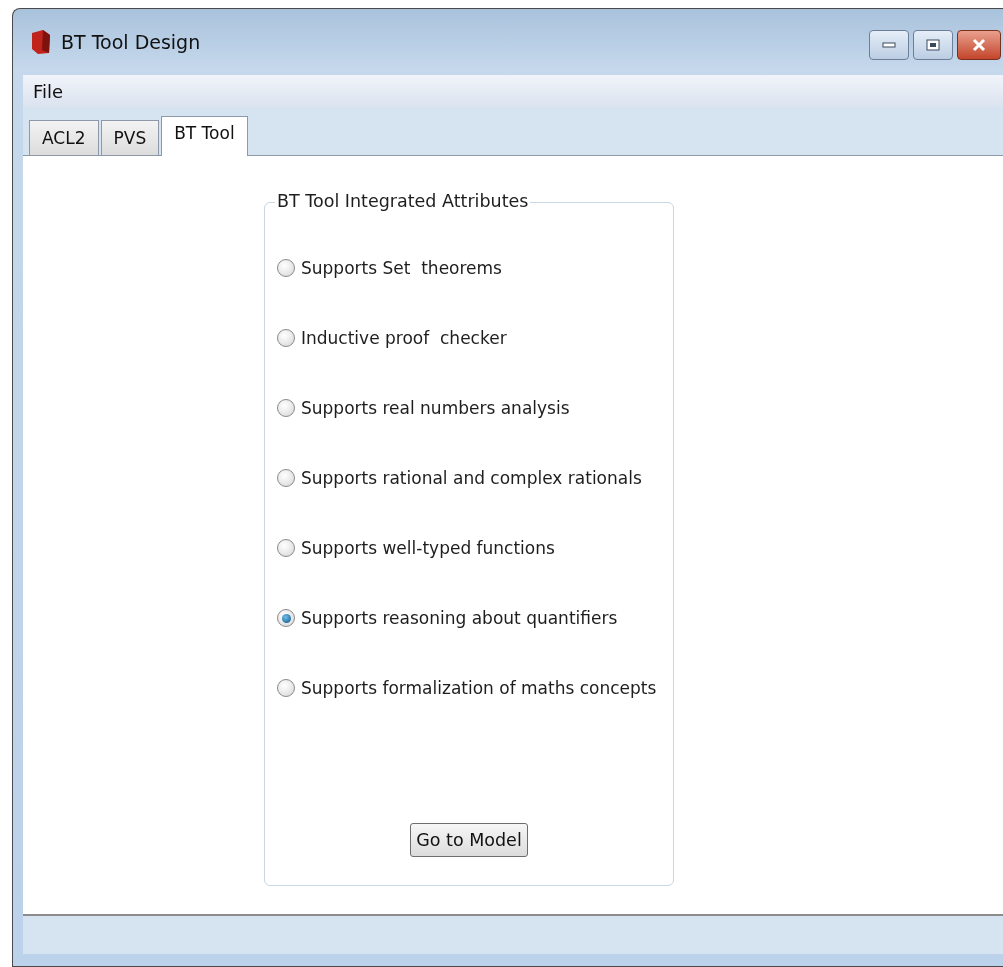 This screenshot has height=967, width=1003. What do you see at coordinates (403, 201) in the screenshot?
I see `group-title: BT Tool Integrated Attributes` at bounding box center [403, 201].